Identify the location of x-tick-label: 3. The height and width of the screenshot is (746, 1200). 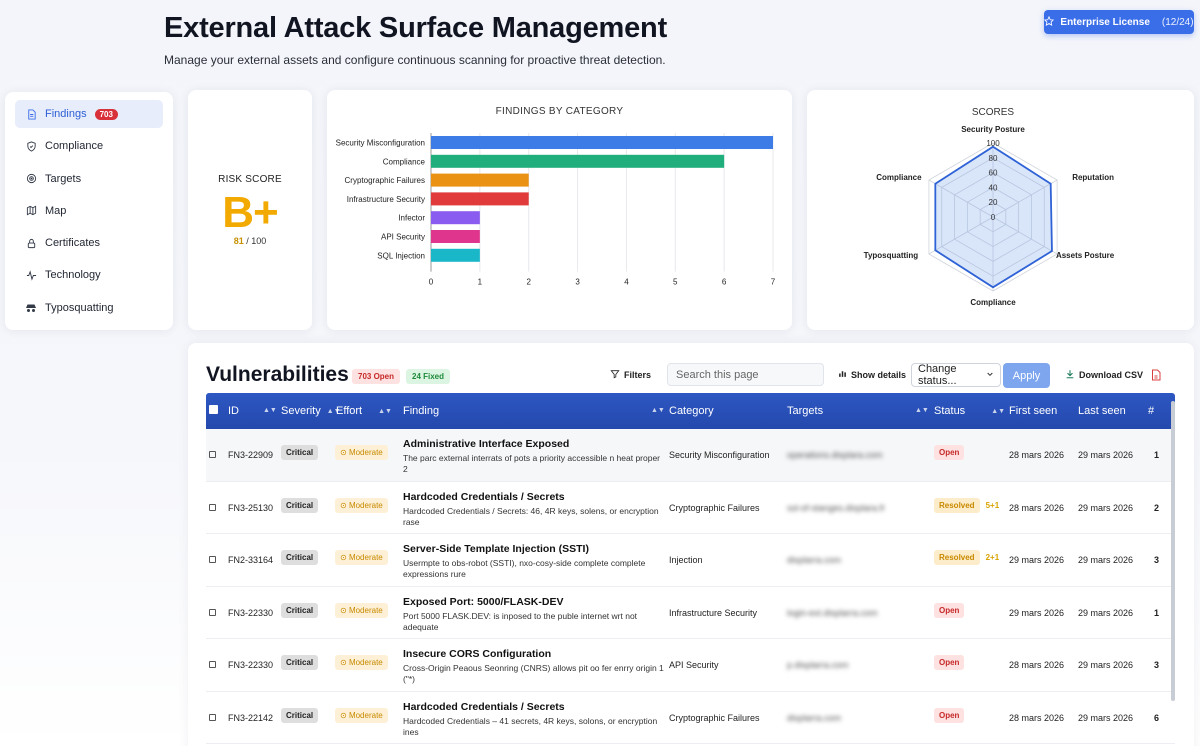
(577, 282).